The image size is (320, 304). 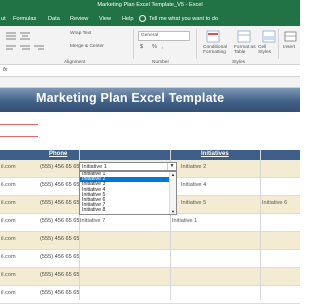 I want to click on column-headers, so click(x=150, y=82).